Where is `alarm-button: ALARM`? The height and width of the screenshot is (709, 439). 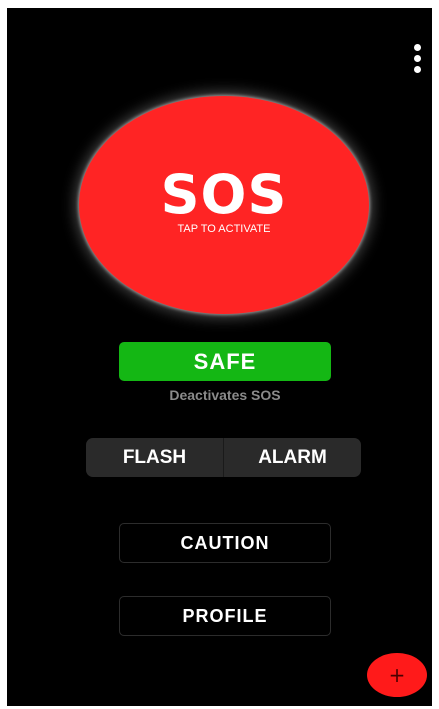
alarm-button: ALARM is located at coordinates (292, 457).